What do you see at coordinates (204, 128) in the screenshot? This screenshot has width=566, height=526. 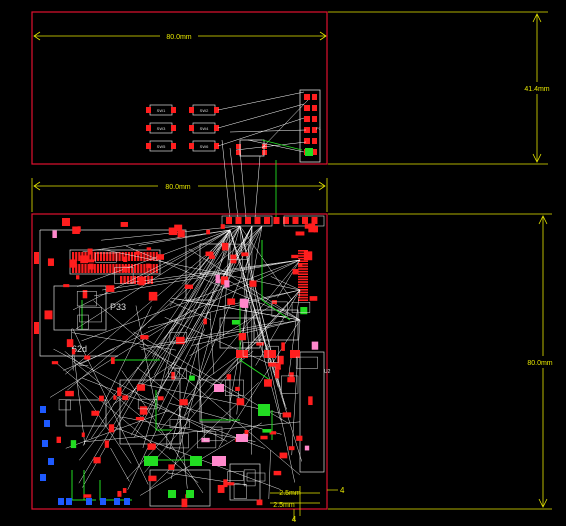 I see `switch-label: SW4` at bounding box center [204, 128].